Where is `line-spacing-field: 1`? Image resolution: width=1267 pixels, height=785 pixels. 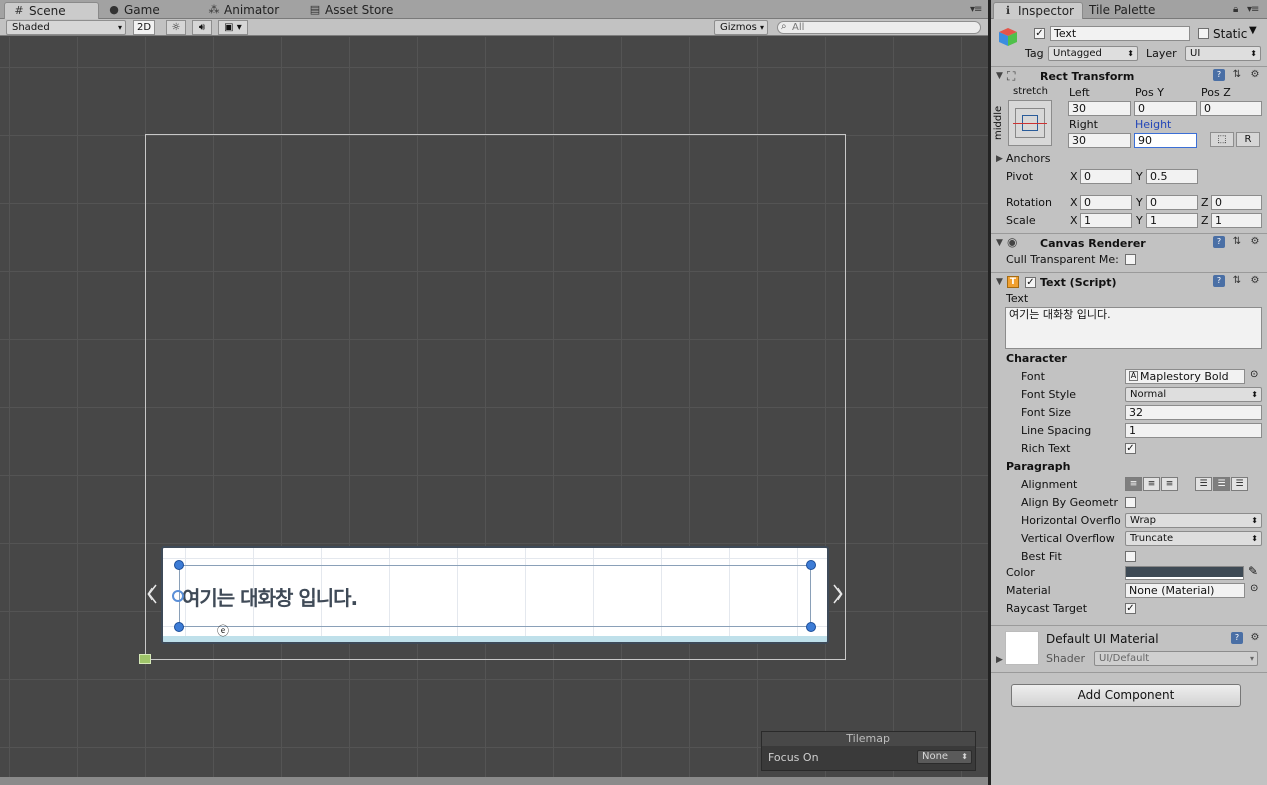 line-spacing-field: 1 is located at coordinates (1193, 430).